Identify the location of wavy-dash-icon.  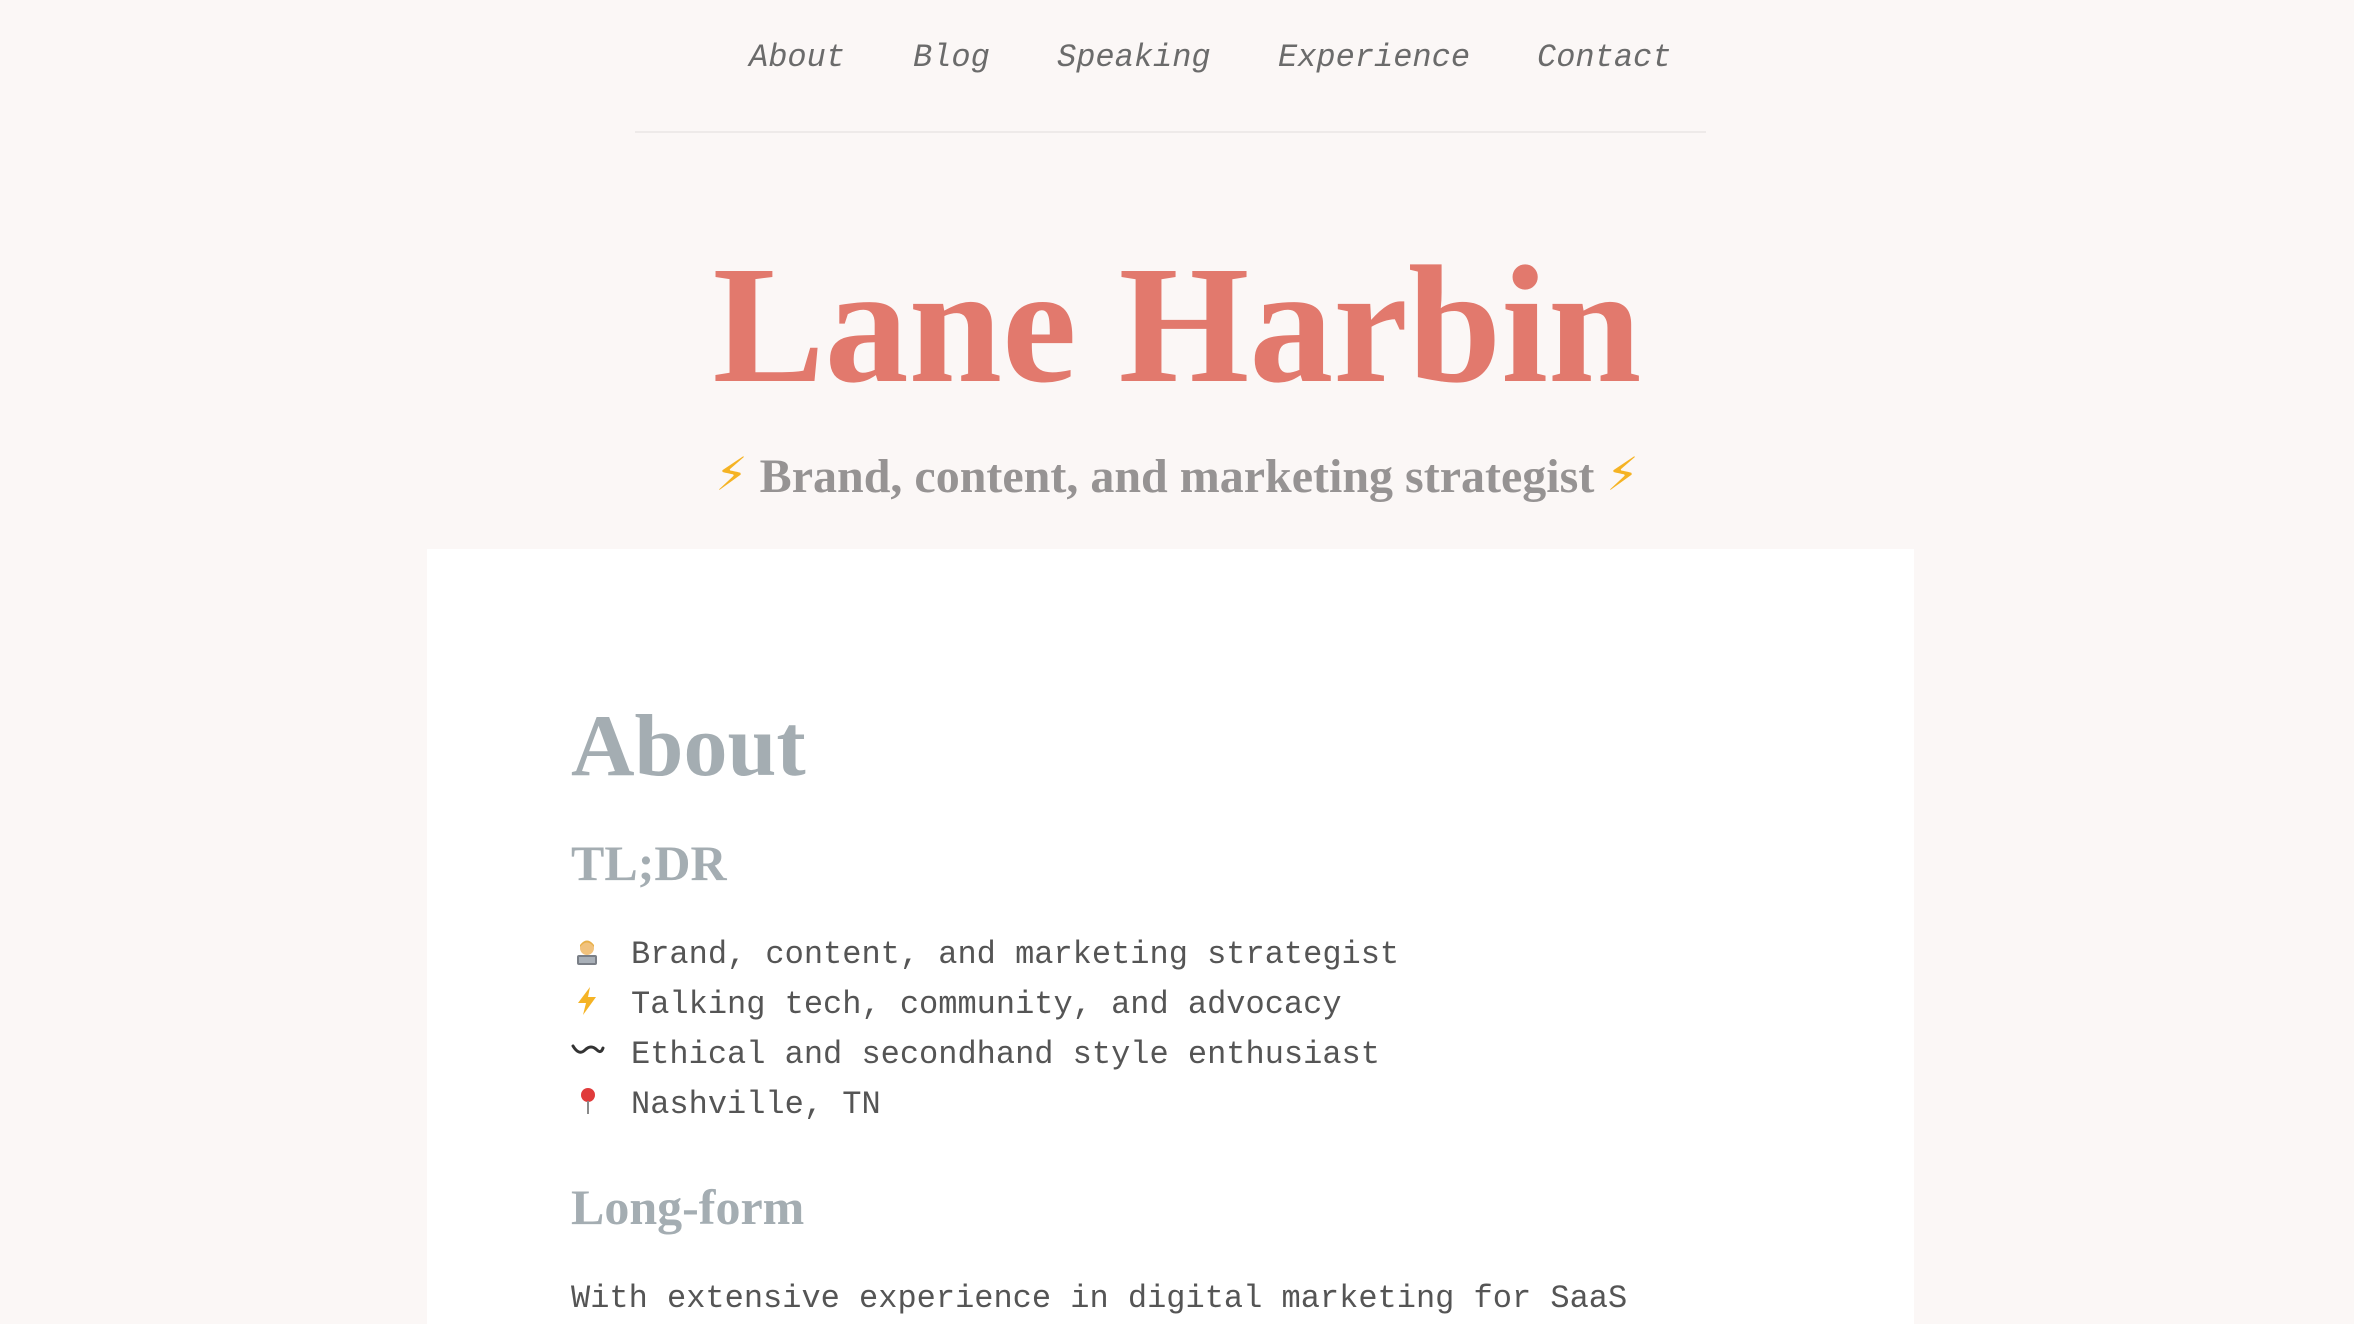
(601, 1055).